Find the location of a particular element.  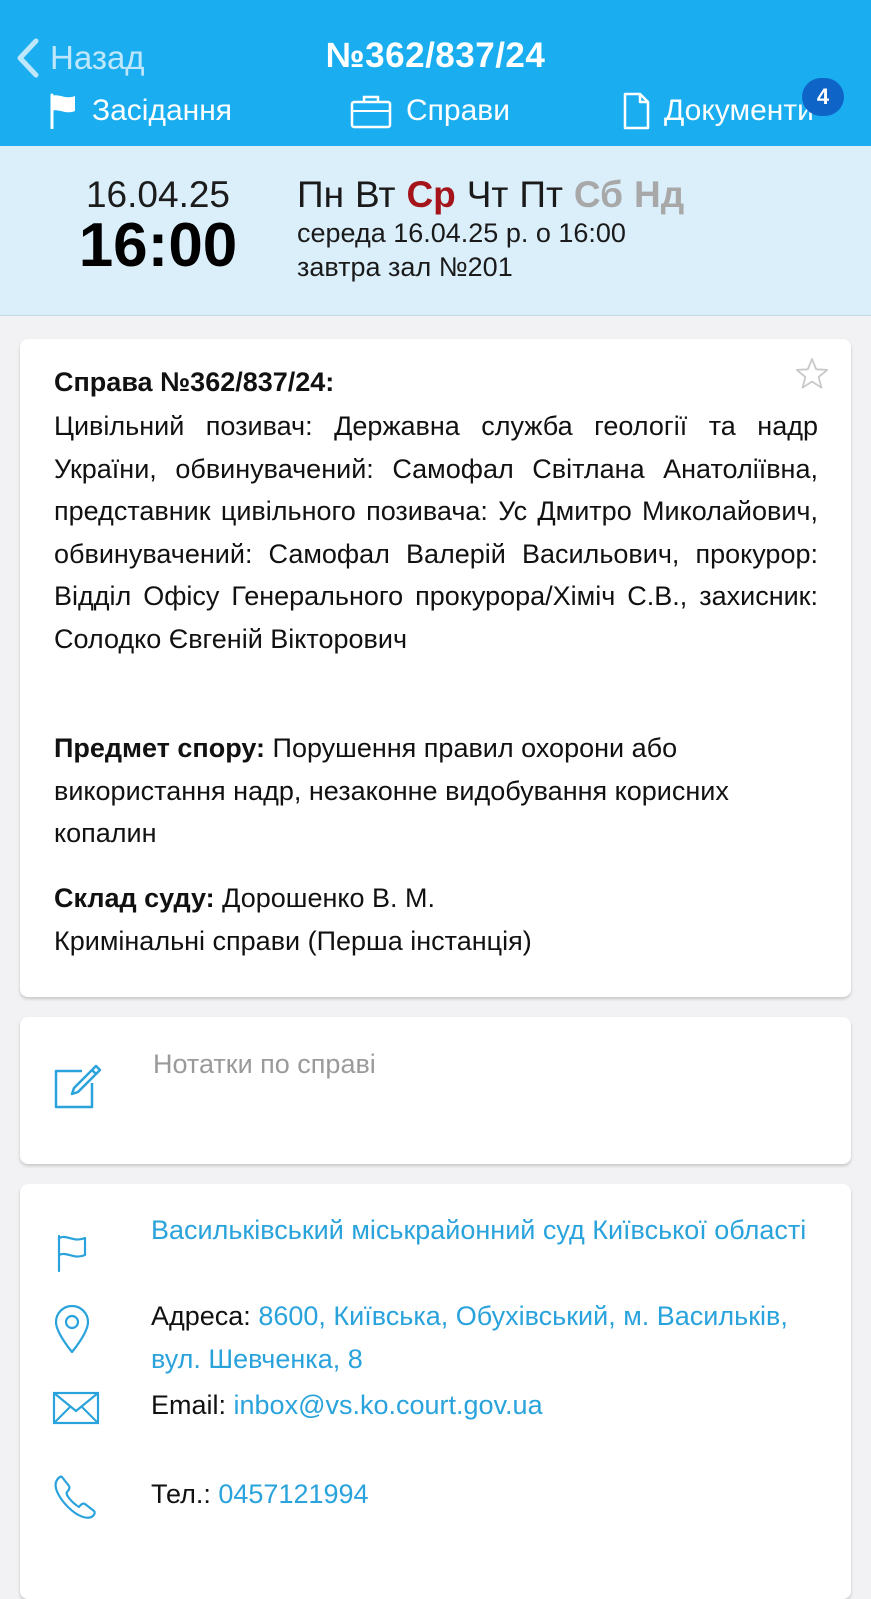

tab-cases-label: Справи is located at coordinates (458, 110).